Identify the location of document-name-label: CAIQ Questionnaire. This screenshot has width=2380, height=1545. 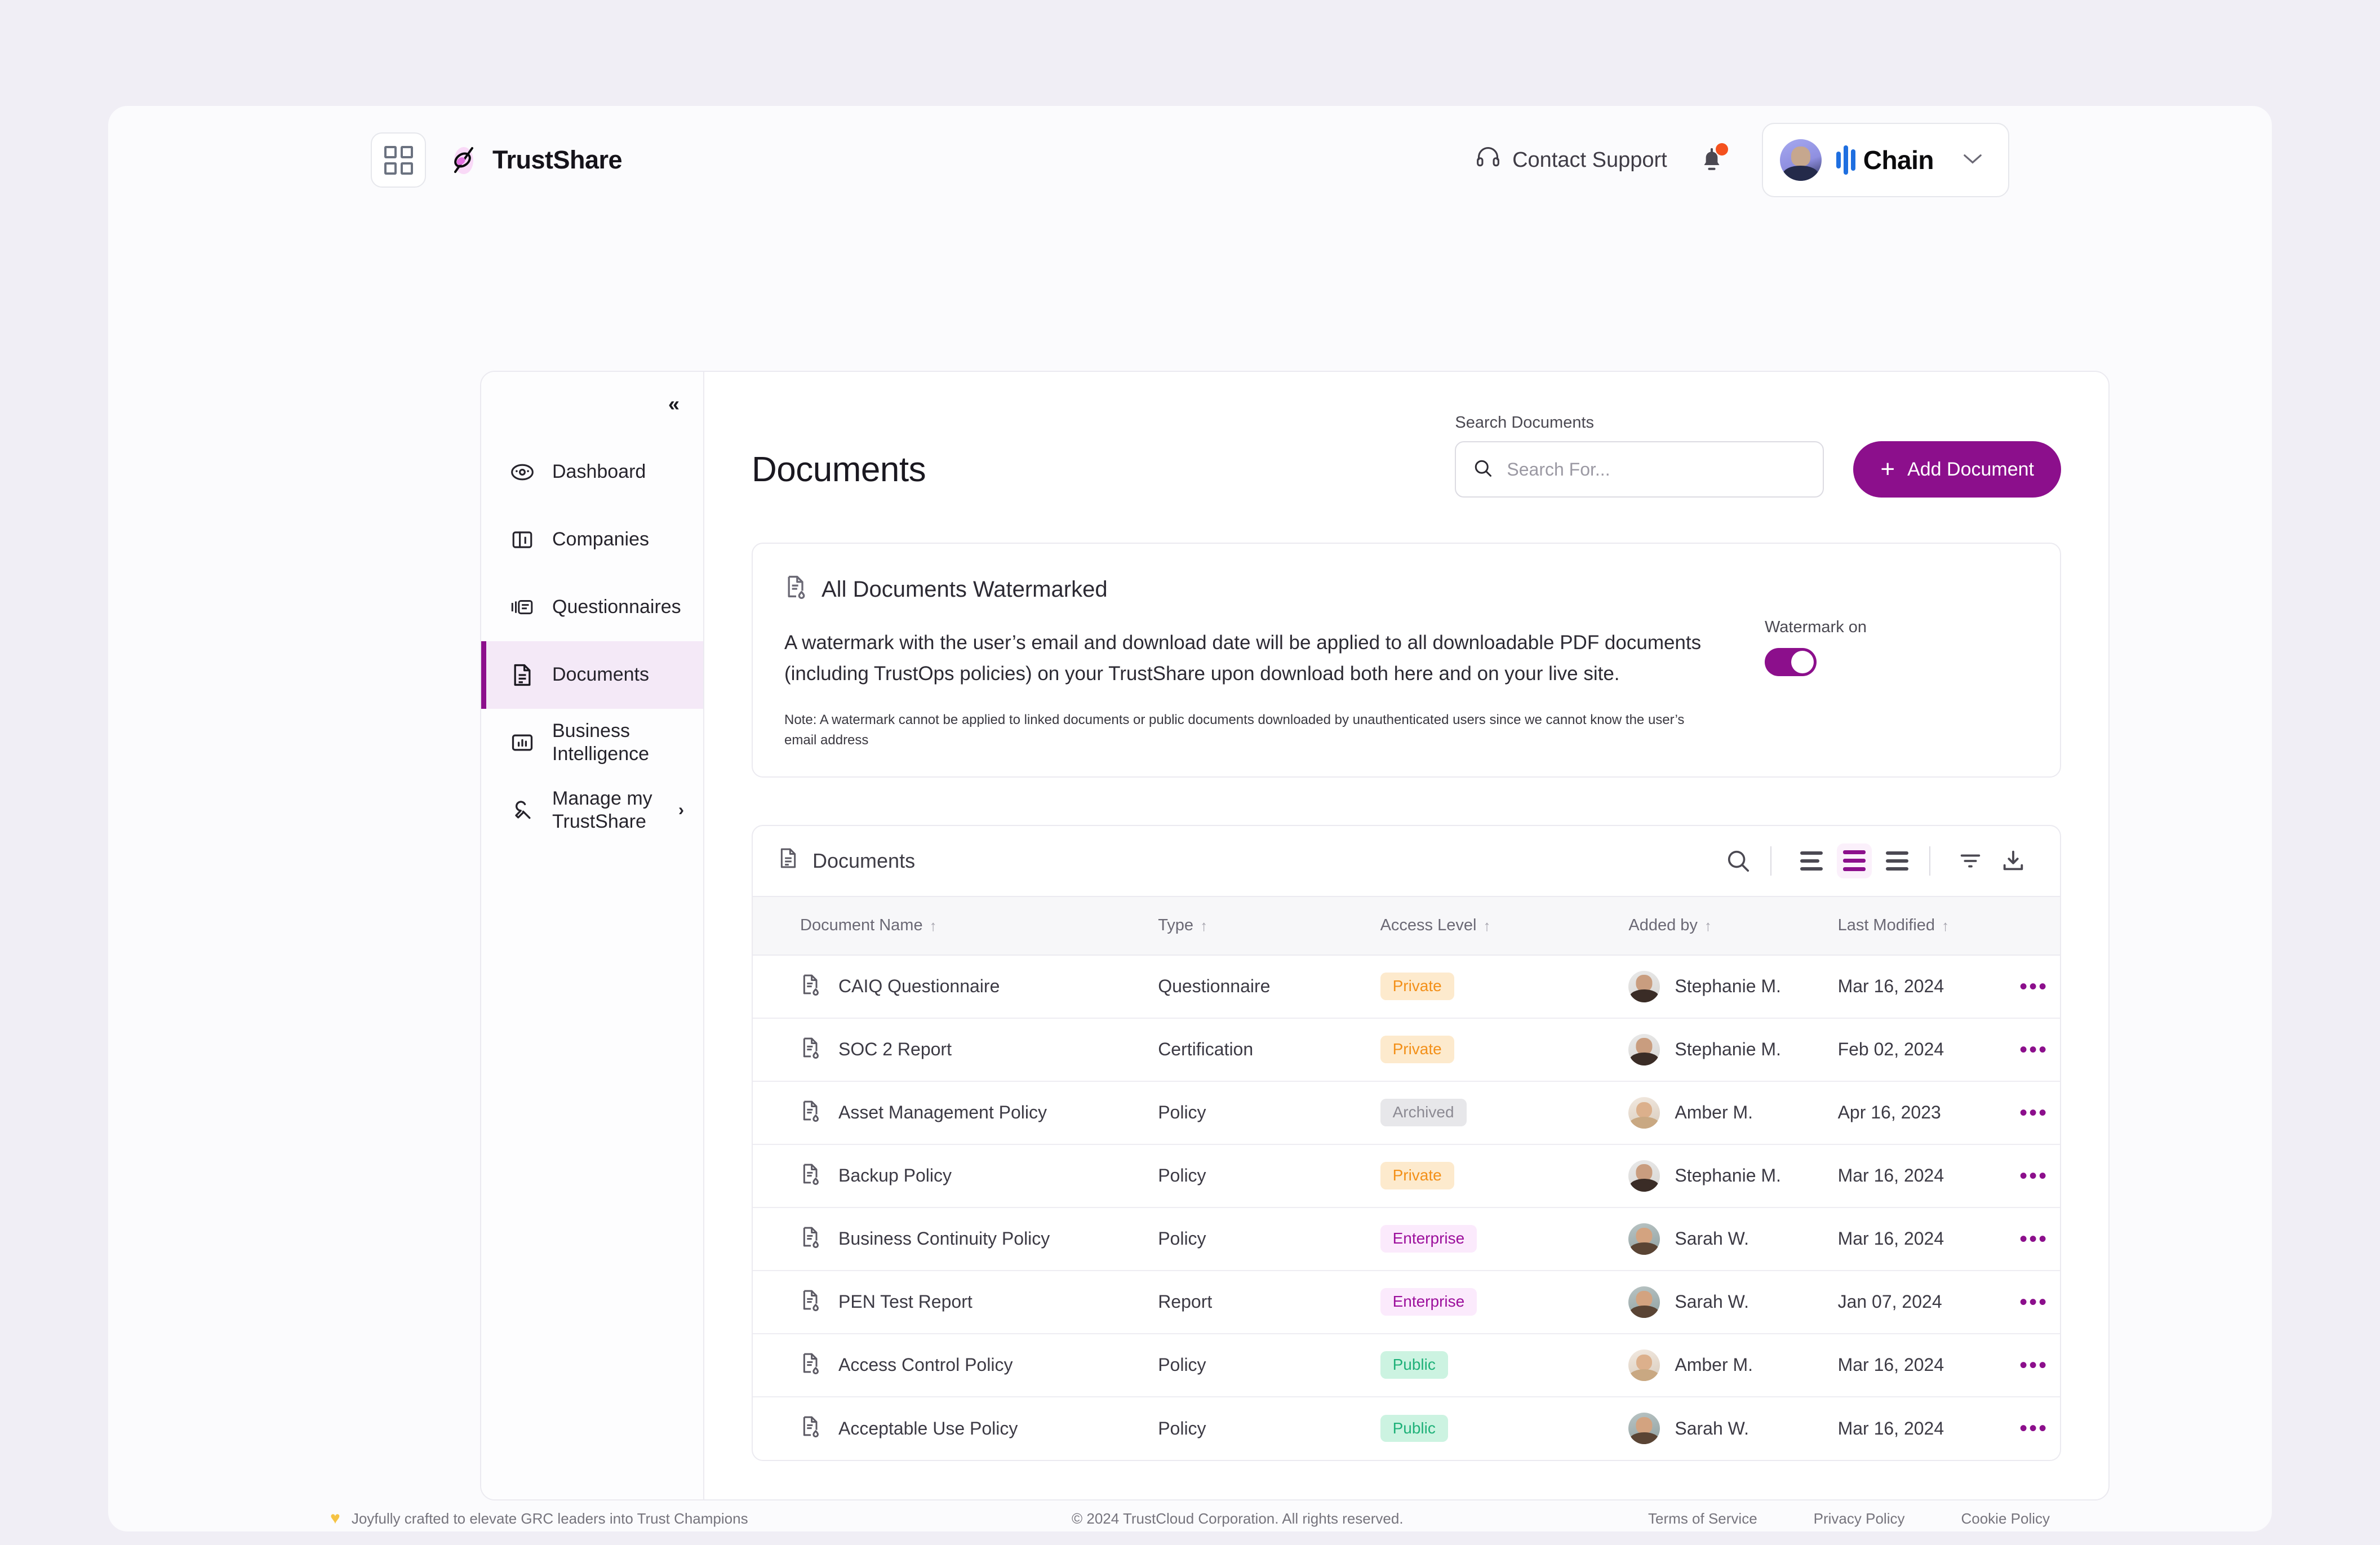
(919, 986).